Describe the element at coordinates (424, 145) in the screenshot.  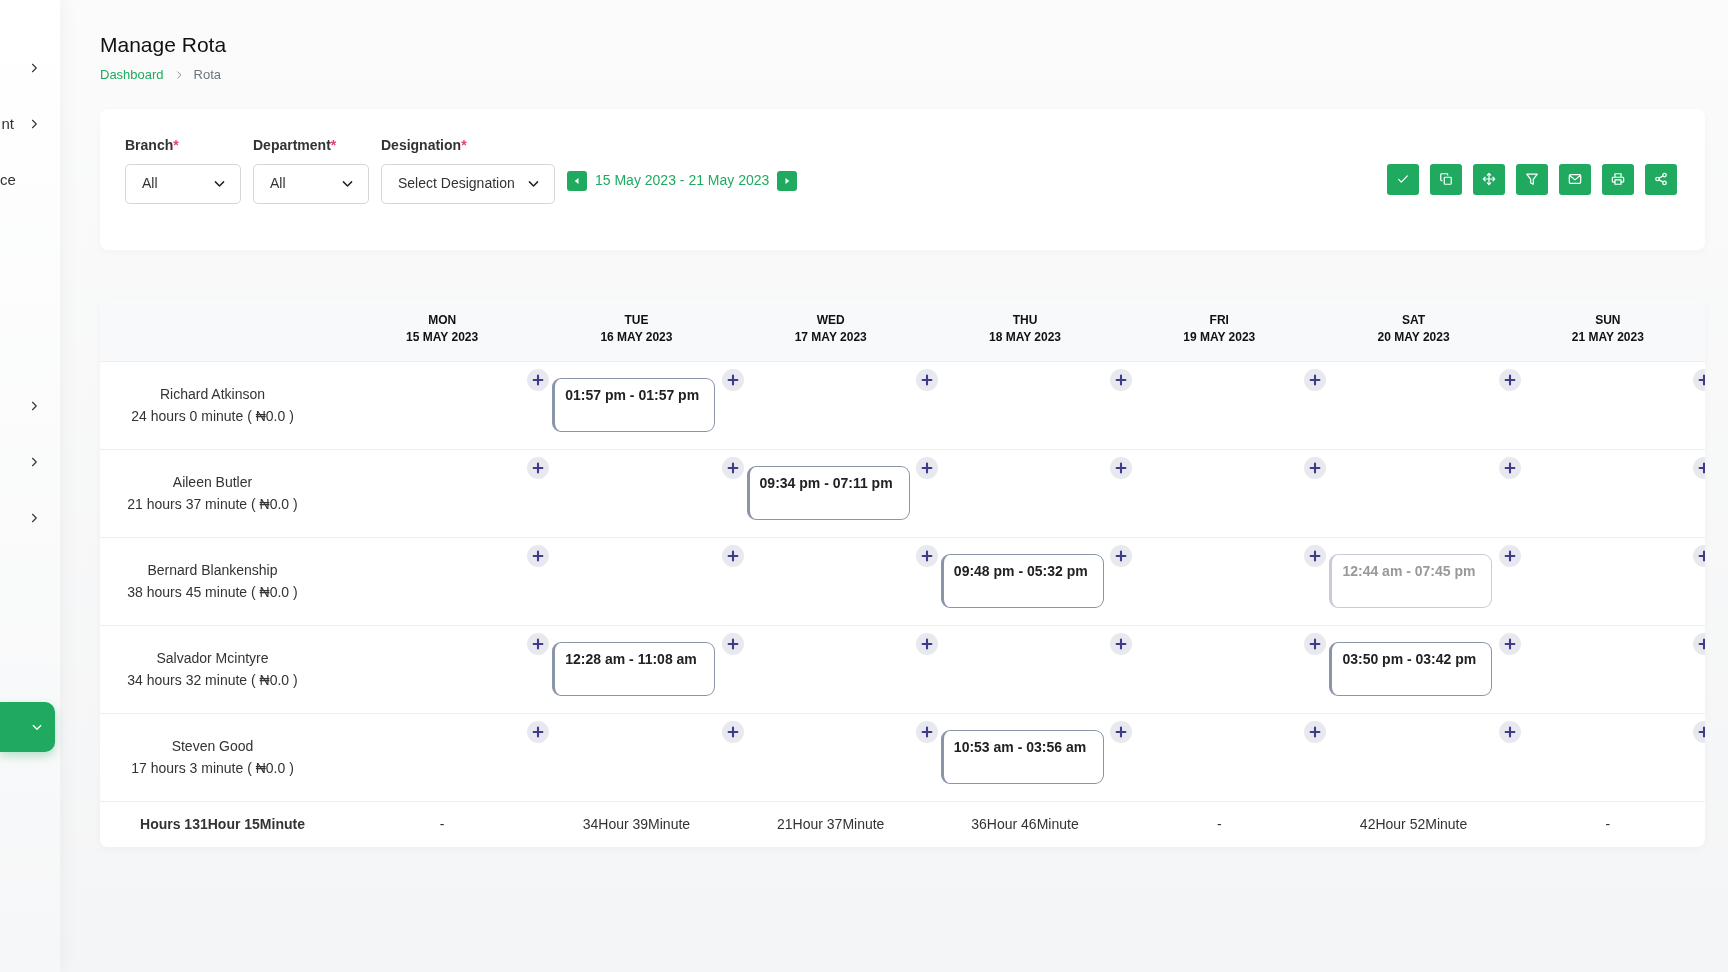
I see `field-label: Designation*` at that location.